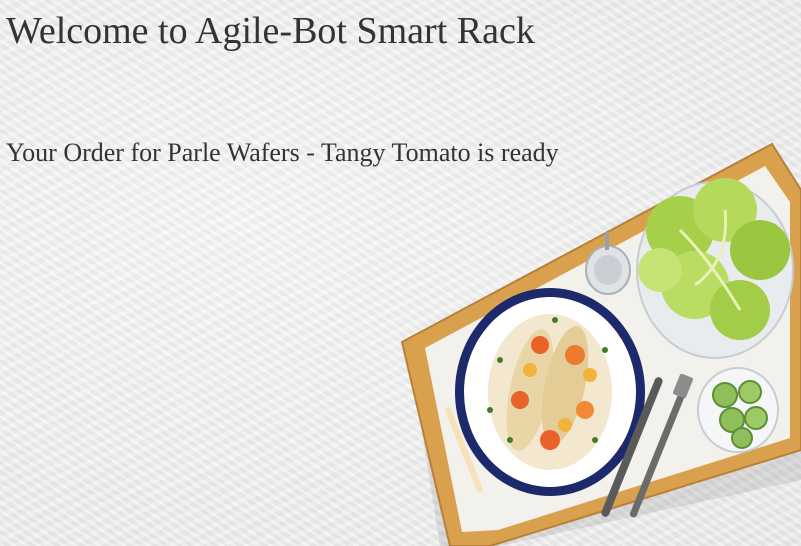 This screenshot has width=801, height=546. Describe the element at coordinates (270, 31) in the screenshot. I see `page-title: Welcome to Agile-Bot Smart Rack` at that location.